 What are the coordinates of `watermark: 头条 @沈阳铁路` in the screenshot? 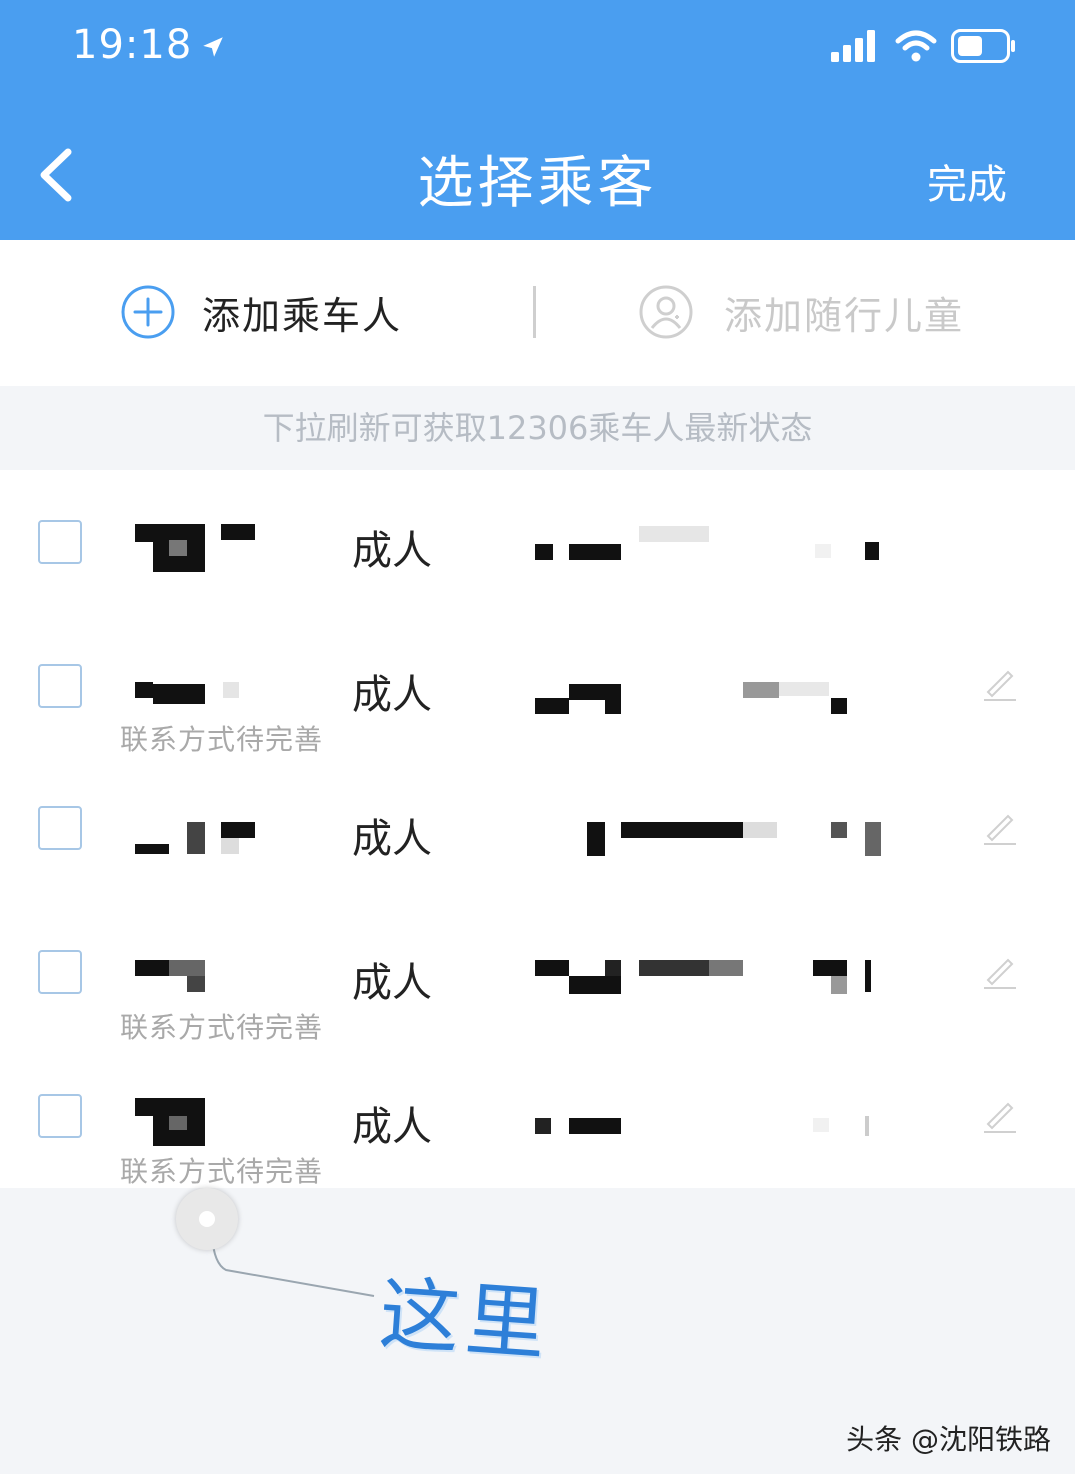 It's located at (948, 1439).